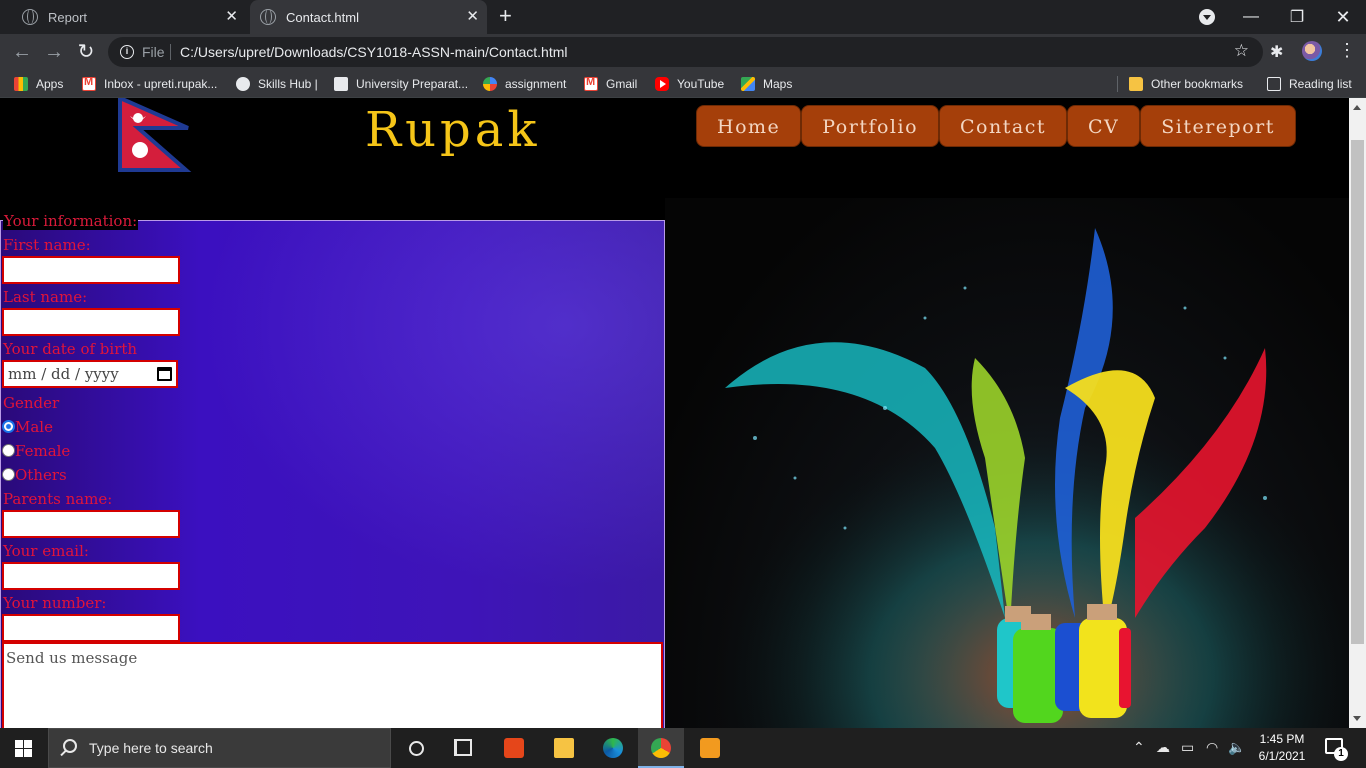 The image size is (1366, 768). I want to click on apps-grid-icon, so click(21, 84).